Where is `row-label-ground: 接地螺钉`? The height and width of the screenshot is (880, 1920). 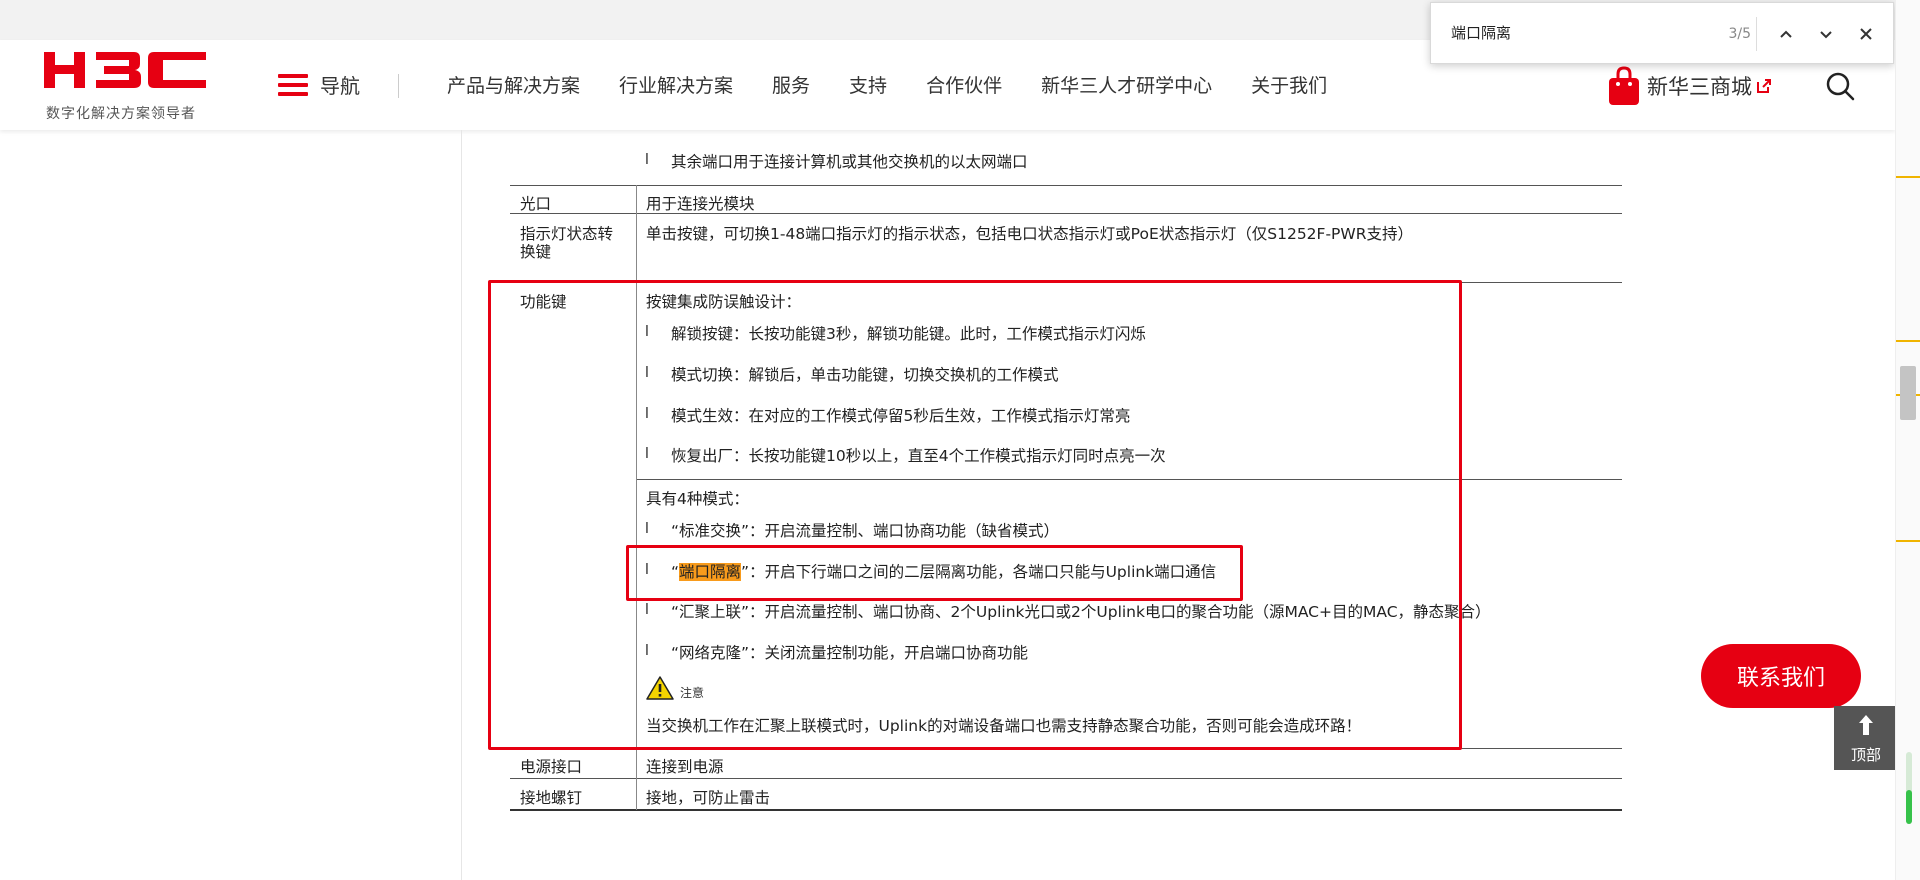
row-label-ground: 接地螺钉 is located at coordinates (551, 798).